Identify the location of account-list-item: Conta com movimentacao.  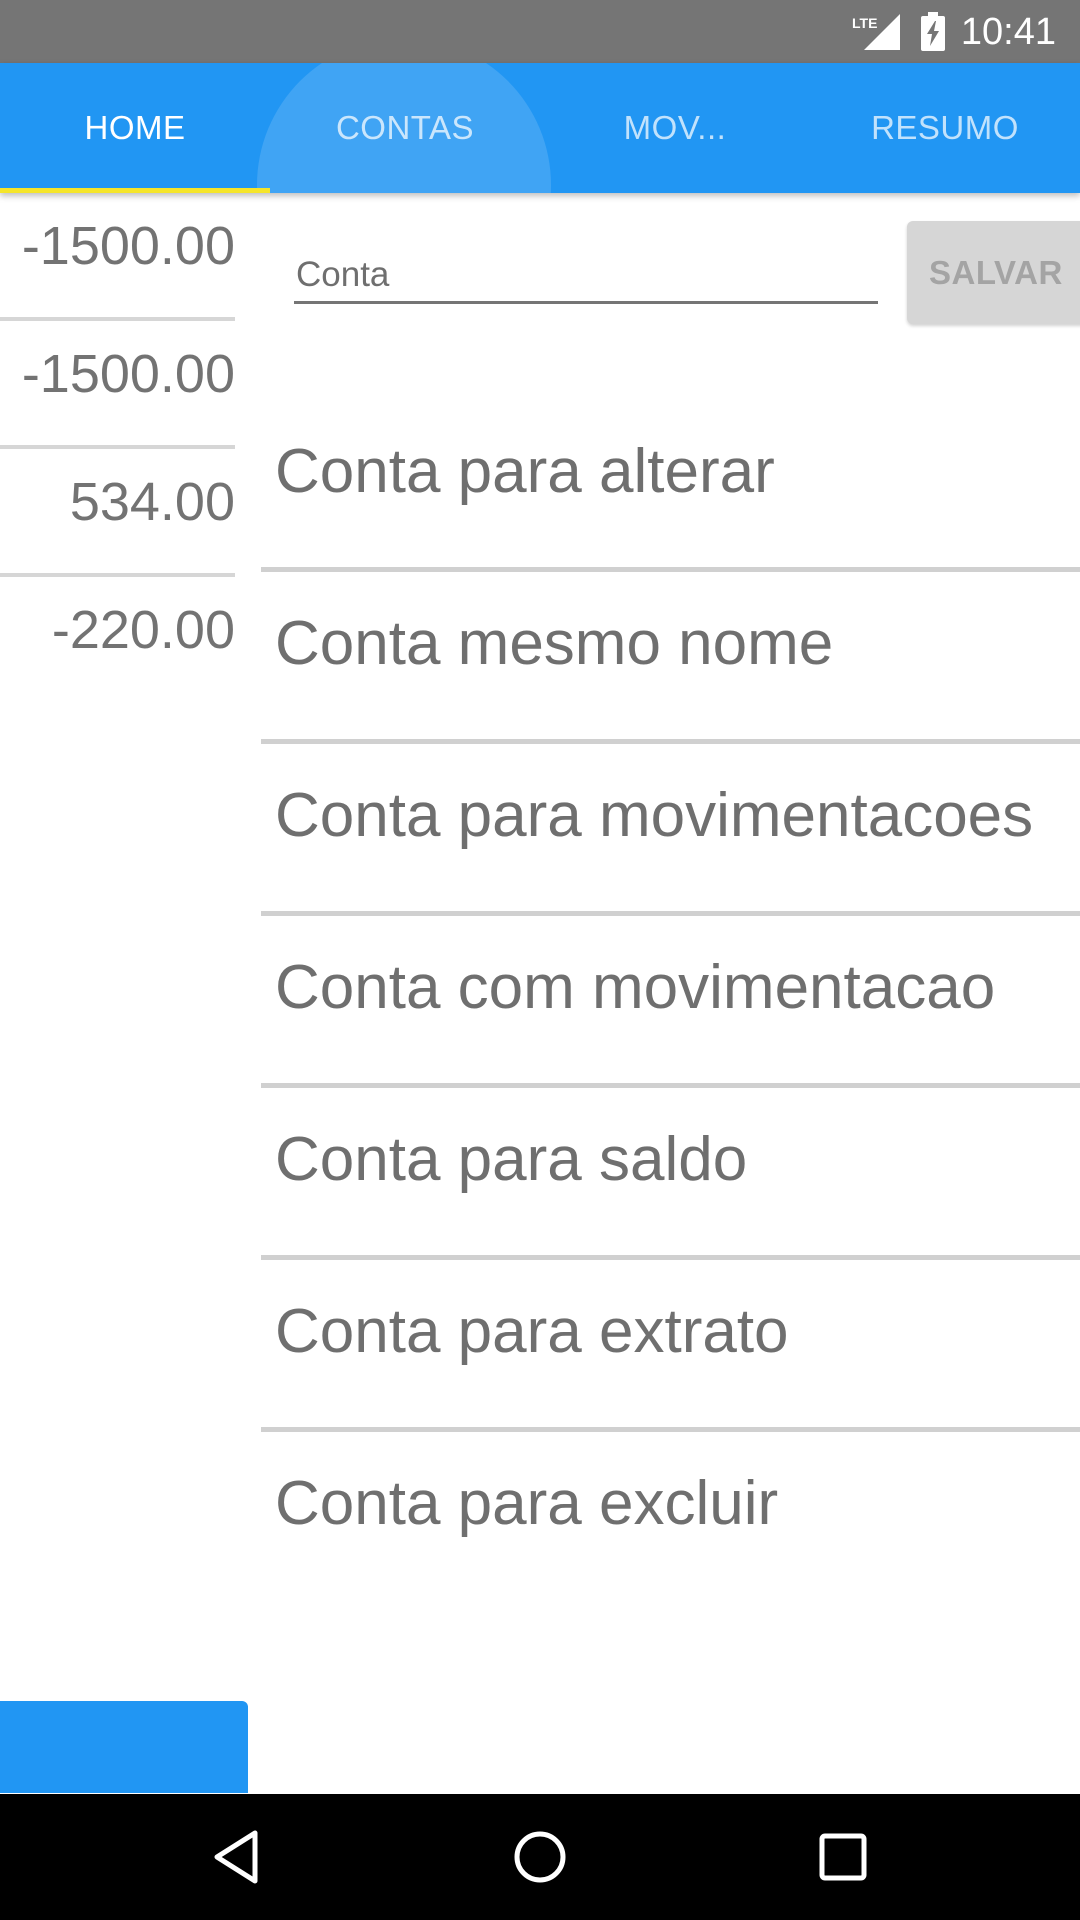
(670, 1002).